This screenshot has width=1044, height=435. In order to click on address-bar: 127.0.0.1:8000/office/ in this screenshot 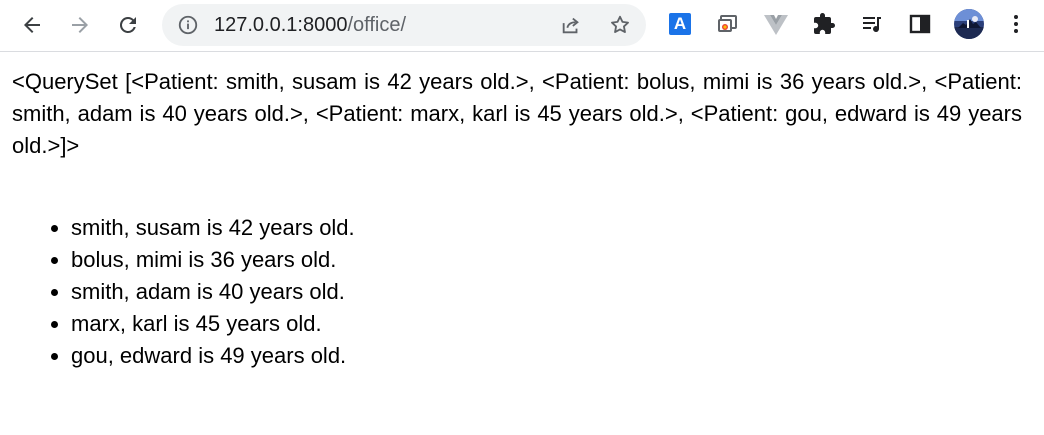, I will do `click(404, 25)`.